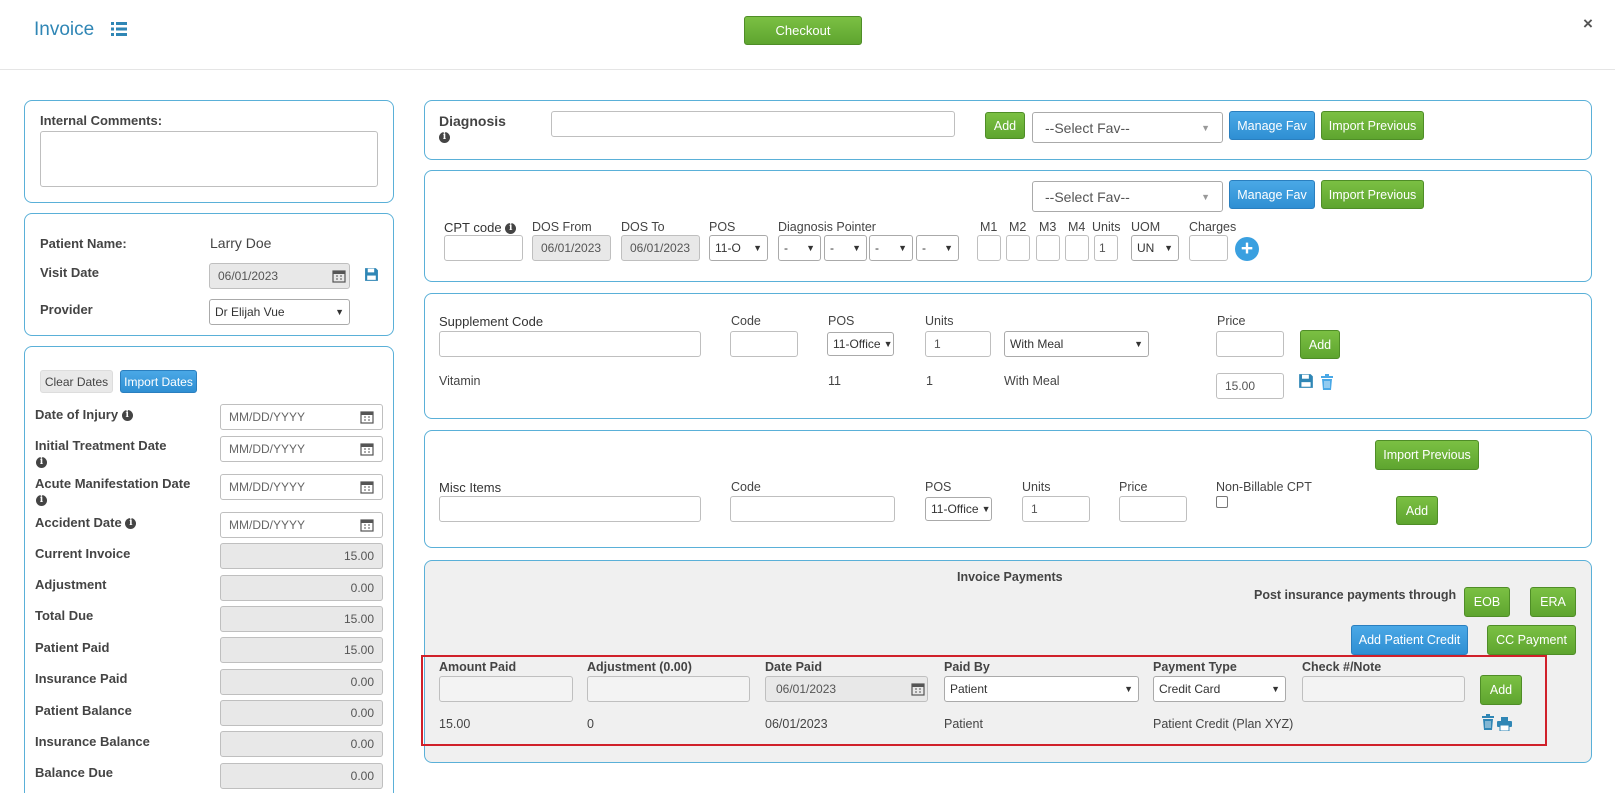 This screenshot has height=793, width=1615. What do you see at coordinates (460, 381) in the screenshot?
I see `supplement-row-name: Vitamin` at bounding box center [460, 381].